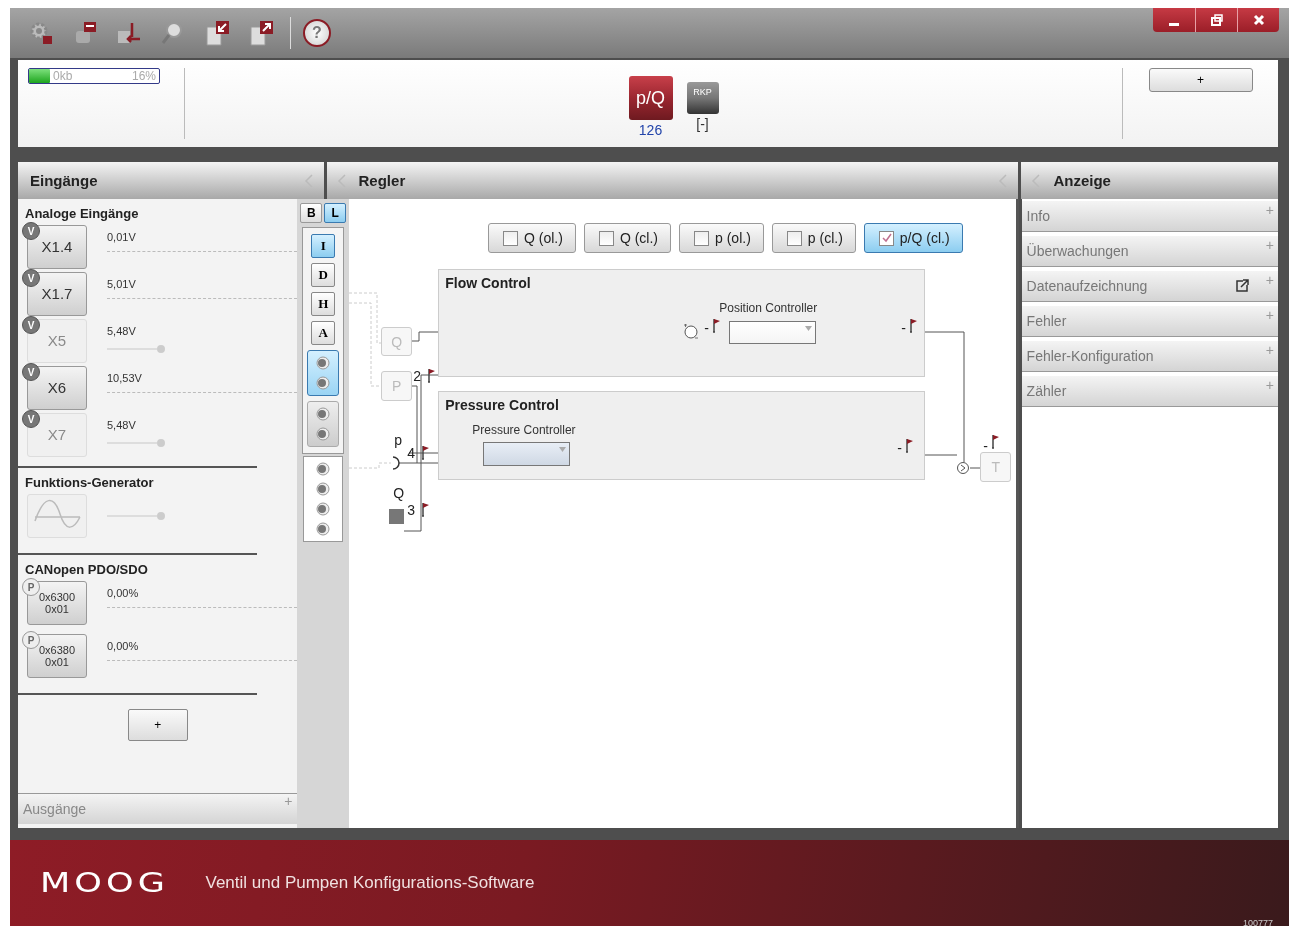  Describe the element at coordinates (502, 405) in the screenshot. I see `block-title: Pressure Control` at that location.